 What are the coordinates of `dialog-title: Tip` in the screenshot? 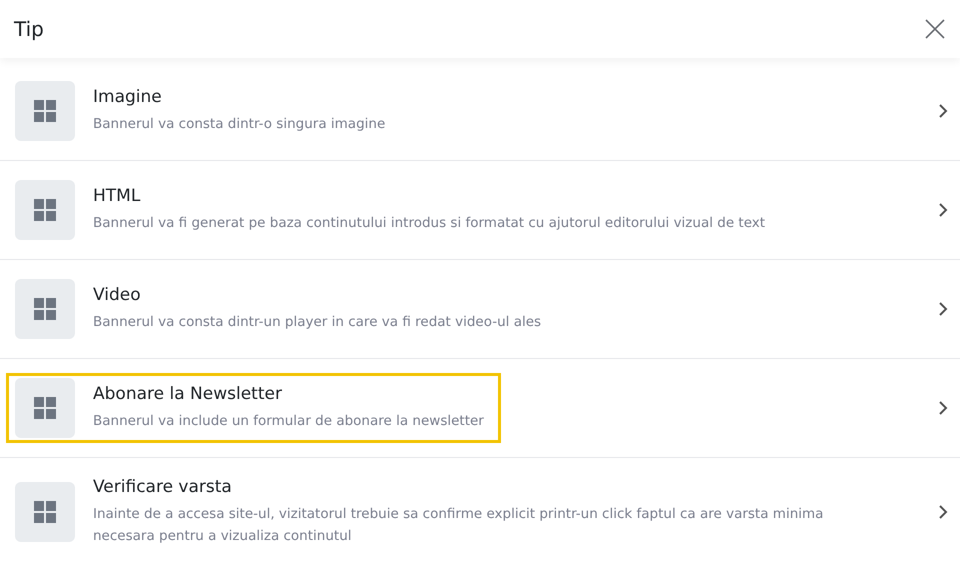 It's located at (29, 29).